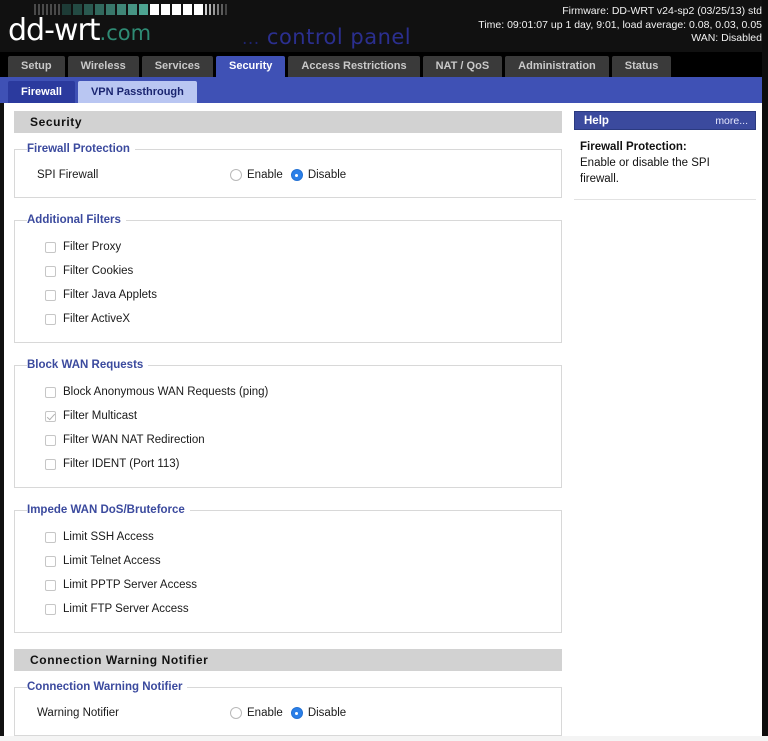 This screenshot has width=768, height=741. I want to click on checkbox-label: Filter WAN NAT Redirection, so click(134, 440).